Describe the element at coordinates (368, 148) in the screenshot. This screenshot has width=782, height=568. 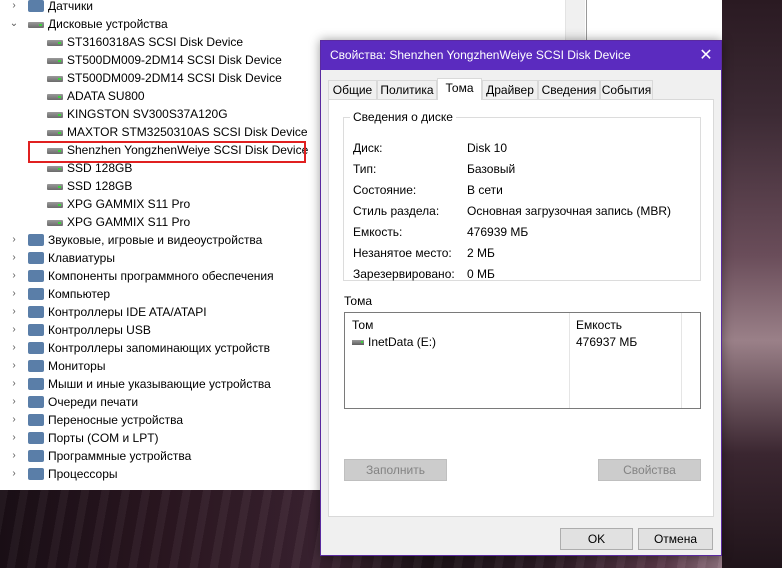
I see `disk-info-label: Диск:` at that location.